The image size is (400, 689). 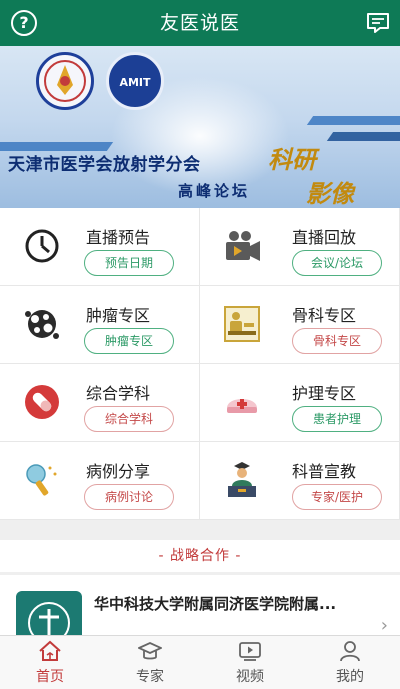 What do you see at coordinates (324, 315) in the screenshot?
I see `category-label: 骨科专区` at bounding box center [324, 315].